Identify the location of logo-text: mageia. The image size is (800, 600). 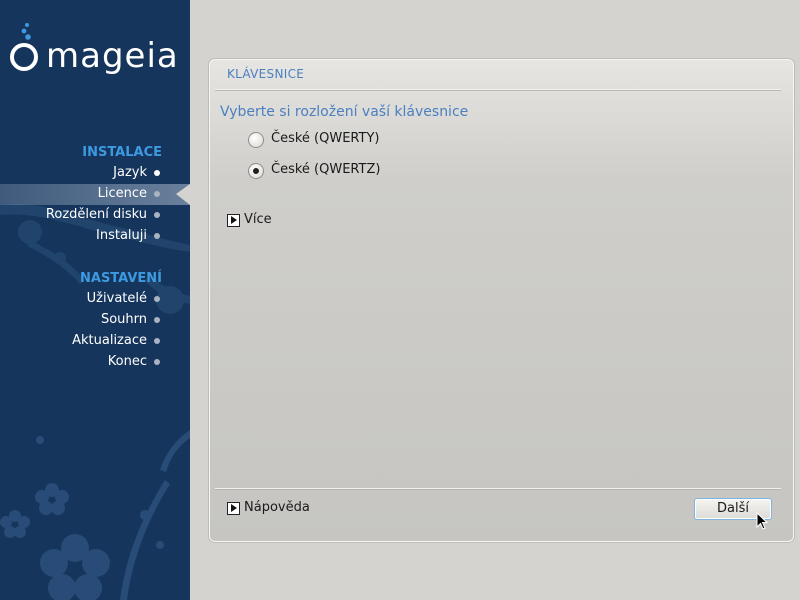
(112, 56).